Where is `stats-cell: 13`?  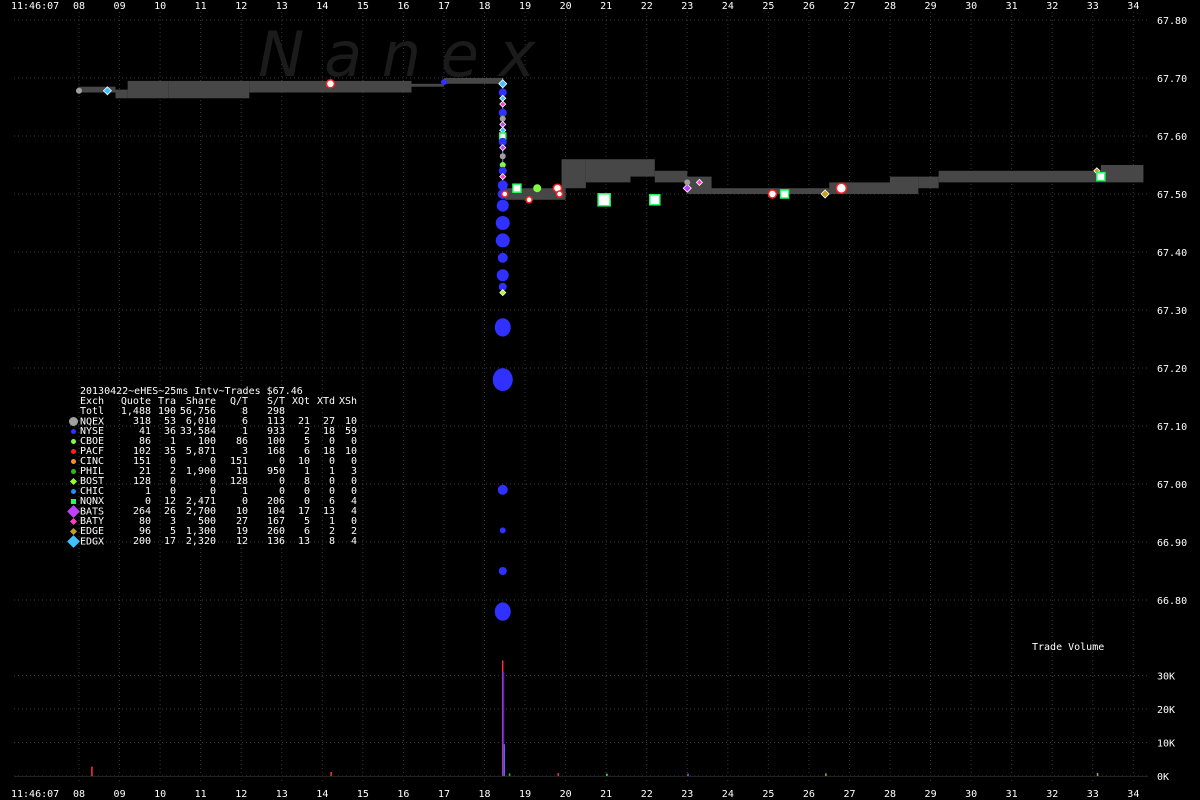 stats-cell: 13 is located at coordinates (303, 541).